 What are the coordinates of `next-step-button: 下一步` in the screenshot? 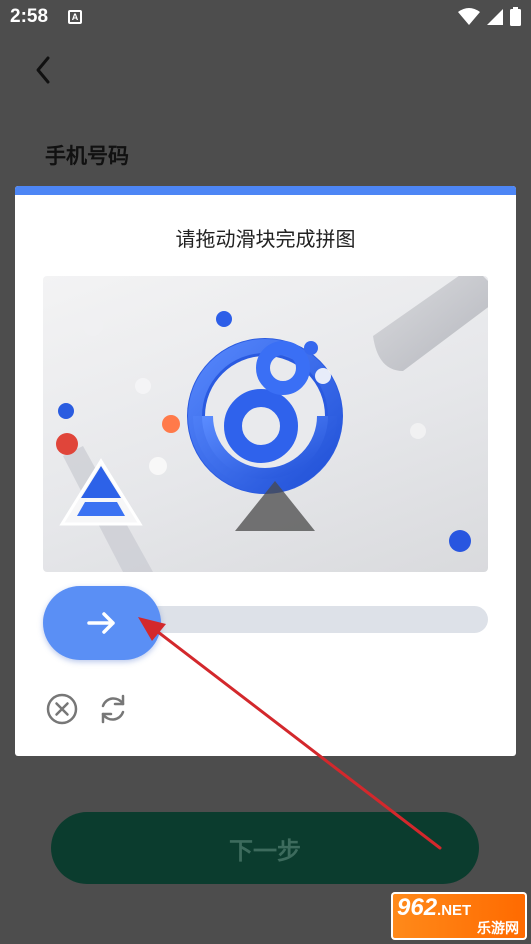 It's located at (265, 848).